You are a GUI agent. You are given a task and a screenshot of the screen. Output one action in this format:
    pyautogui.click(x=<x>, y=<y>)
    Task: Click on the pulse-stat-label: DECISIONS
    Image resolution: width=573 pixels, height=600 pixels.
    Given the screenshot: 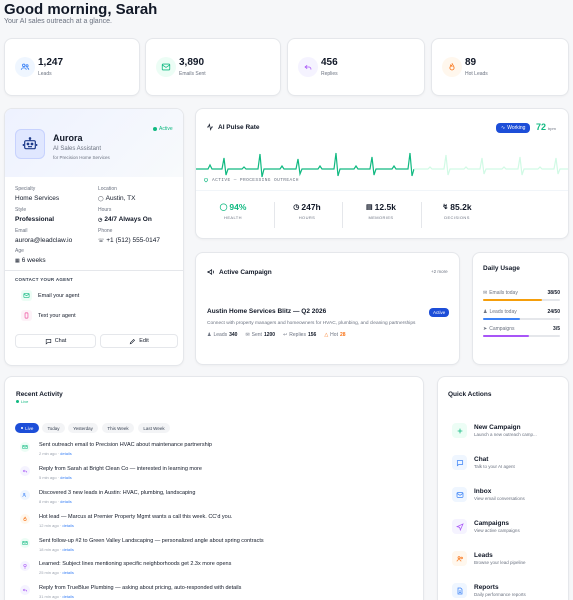 What is the action you would take?
    pyautogui.click(x=457, y=217)
    